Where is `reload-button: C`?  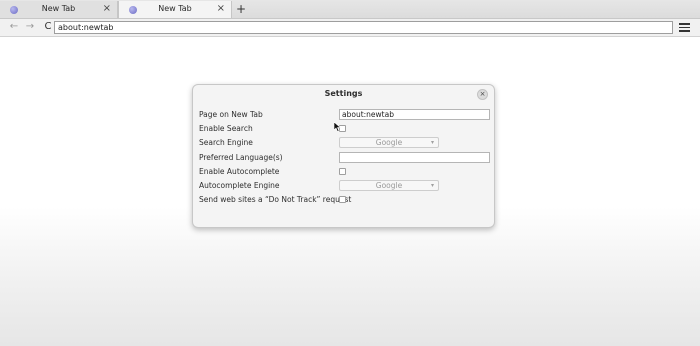
reload-button: C is located at coordinates (48, 27).